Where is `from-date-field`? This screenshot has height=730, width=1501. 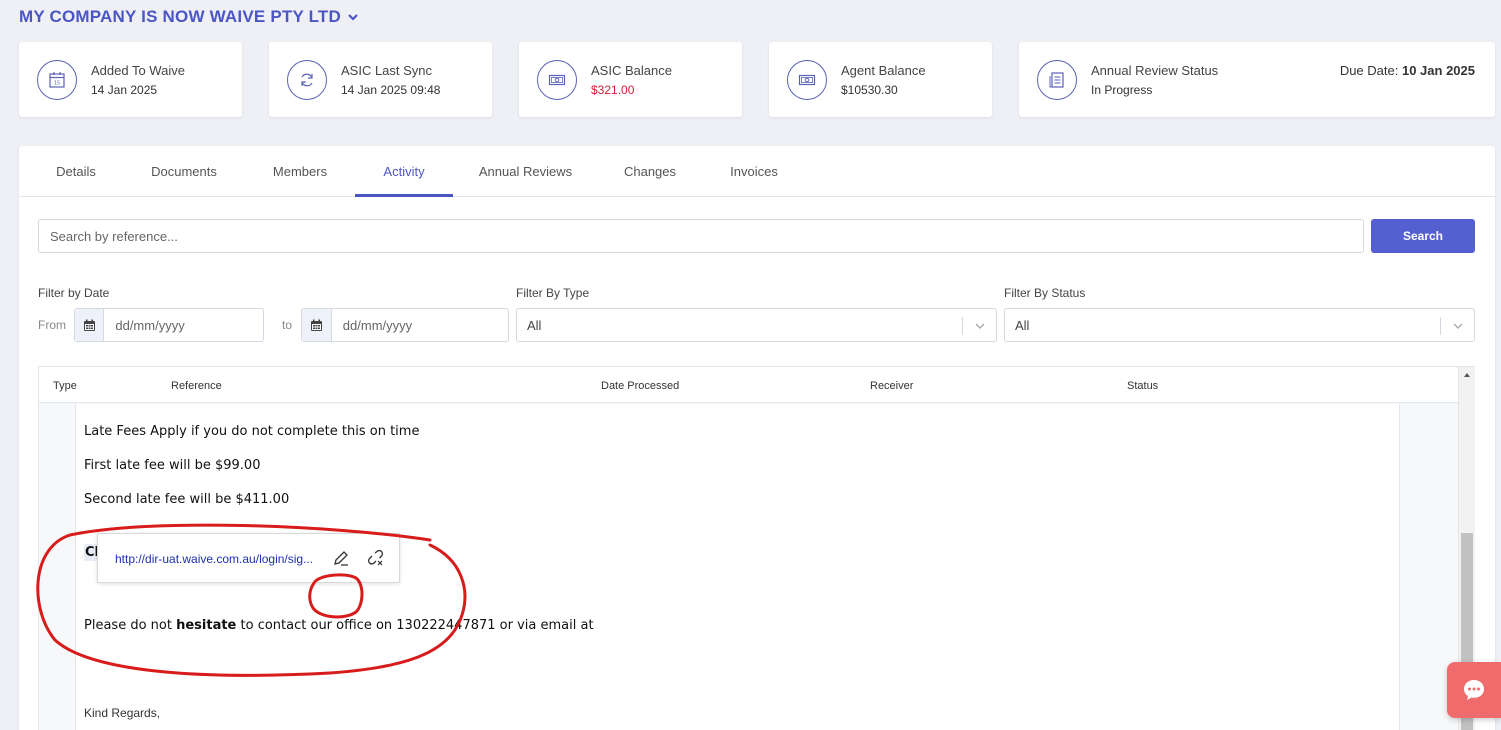
from-date-field is located at coordinates (169, 325).